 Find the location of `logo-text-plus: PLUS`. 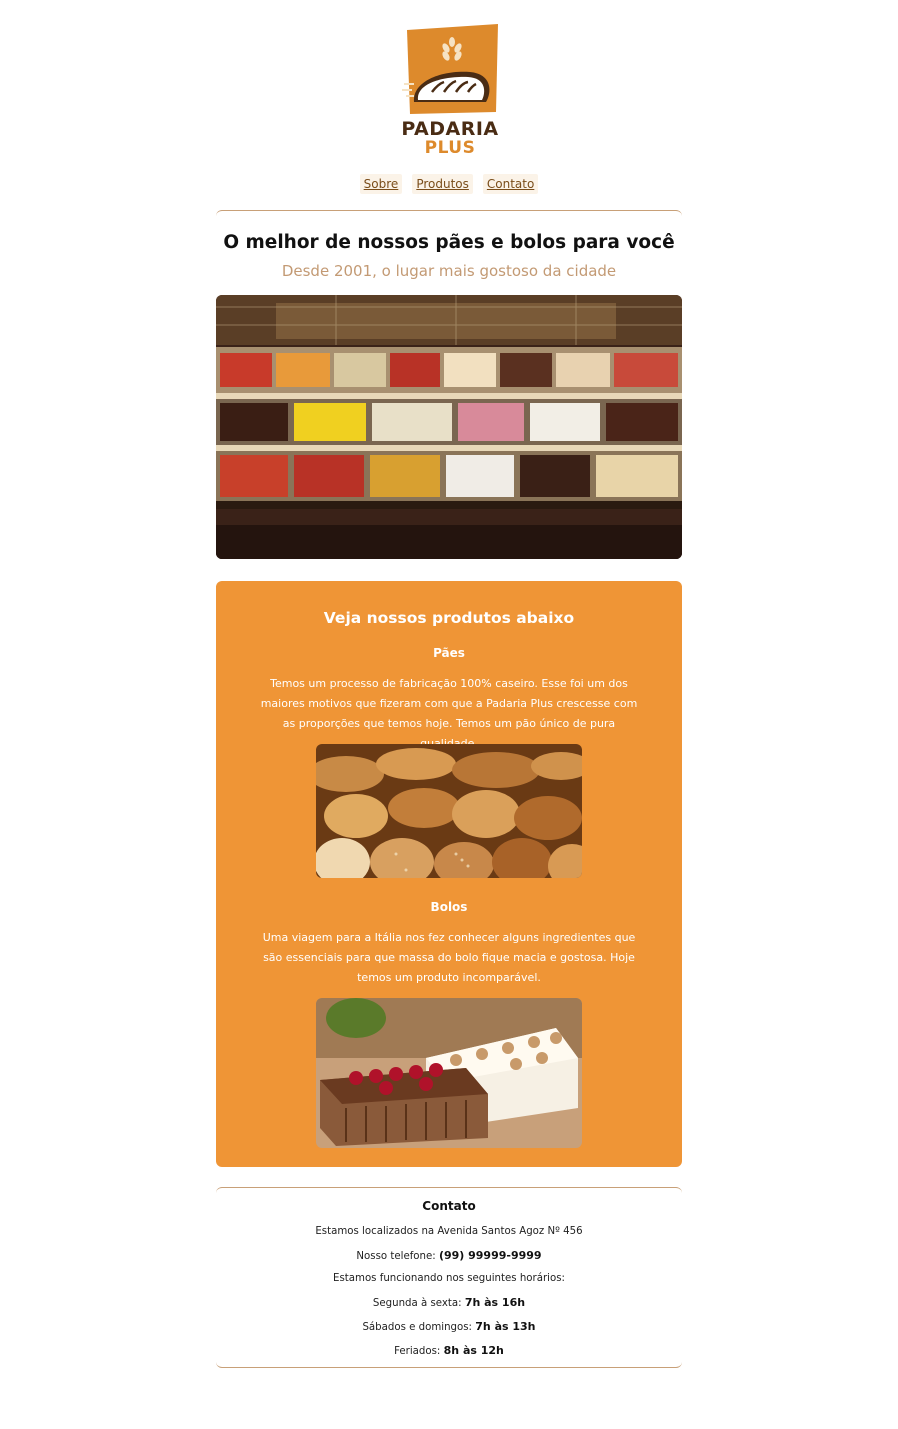

logo-text-plus: PLUS is located at coordinates (450, 148).